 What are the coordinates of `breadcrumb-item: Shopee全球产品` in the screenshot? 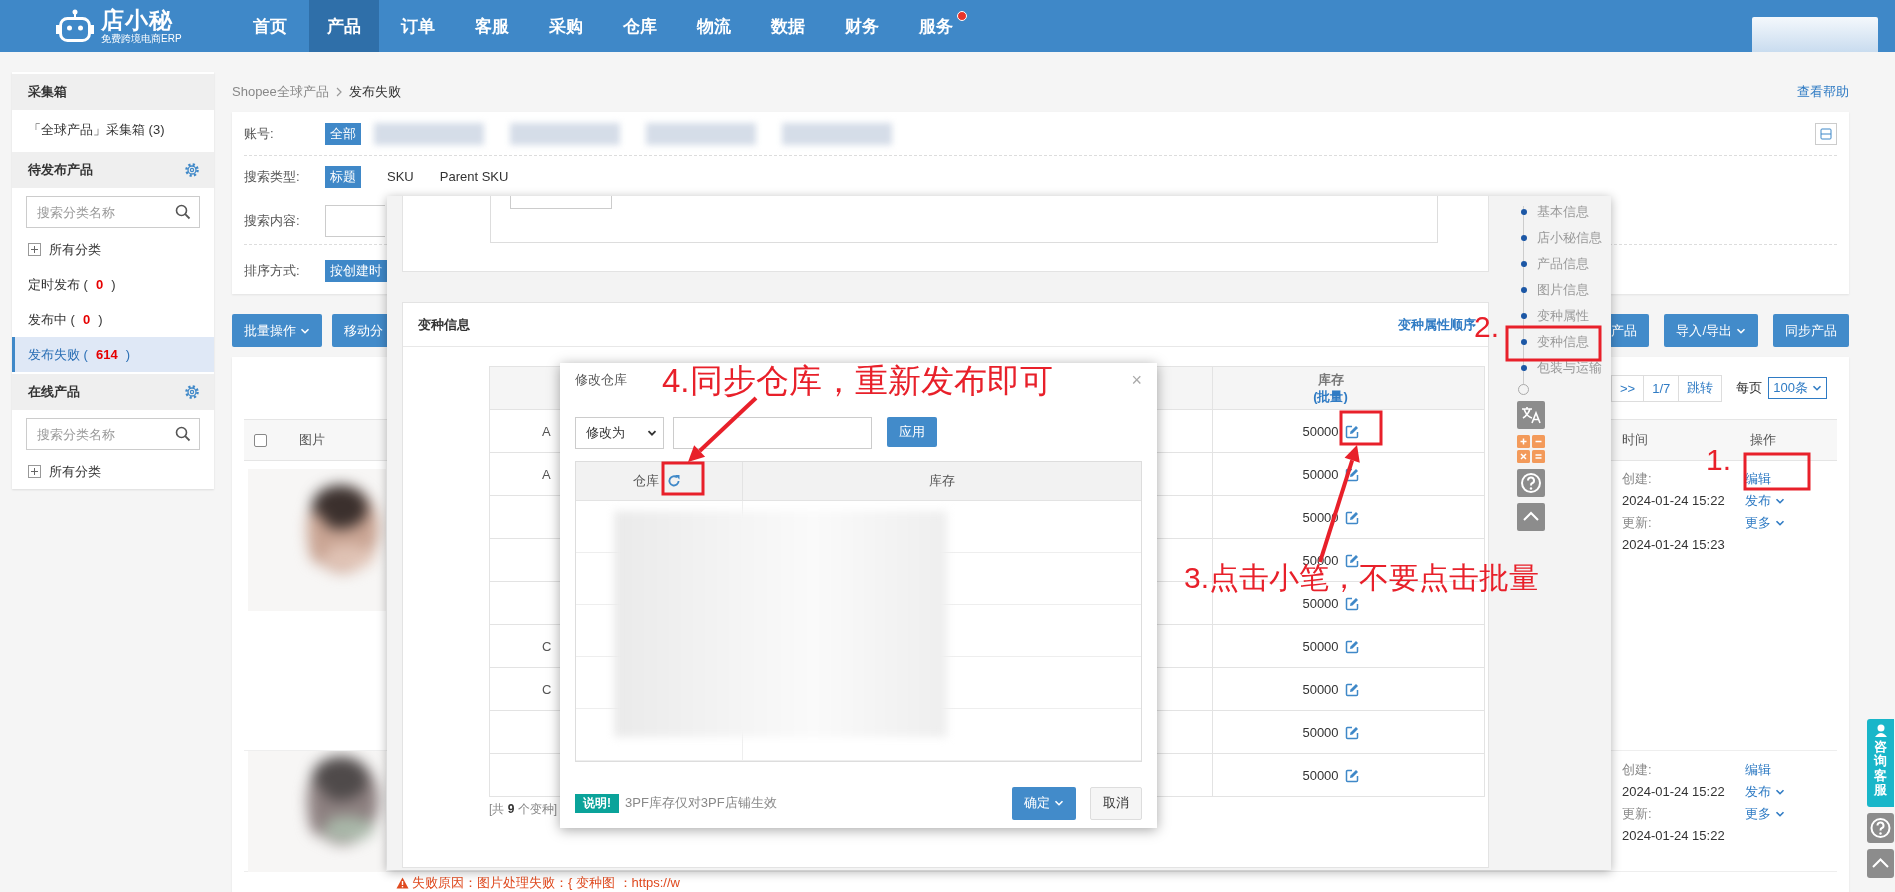 It's located at (280, 92).